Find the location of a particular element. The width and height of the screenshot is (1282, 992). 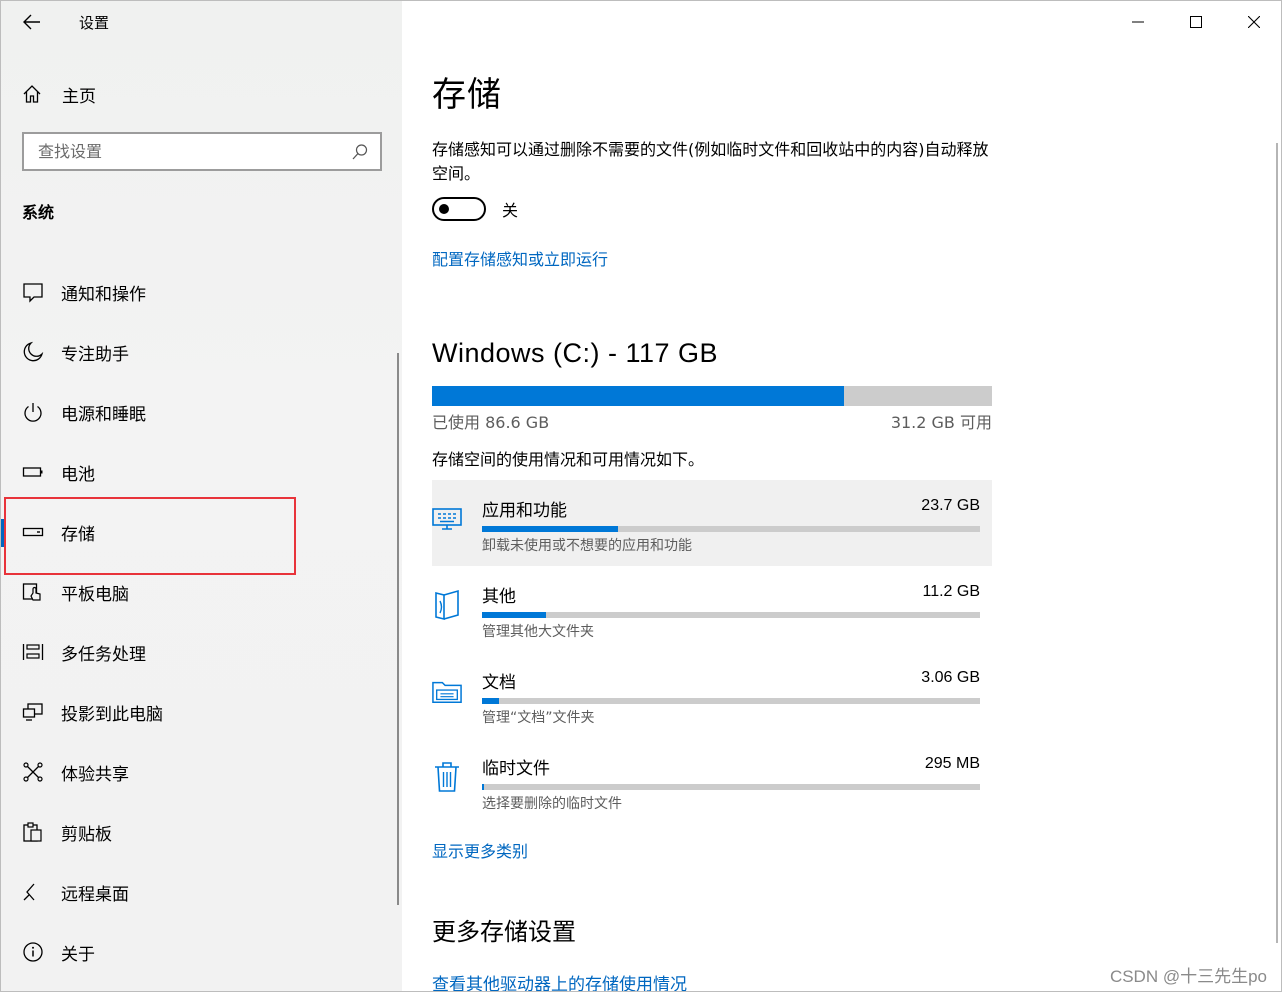

minimize-button is located at coordinates (1138, 22).